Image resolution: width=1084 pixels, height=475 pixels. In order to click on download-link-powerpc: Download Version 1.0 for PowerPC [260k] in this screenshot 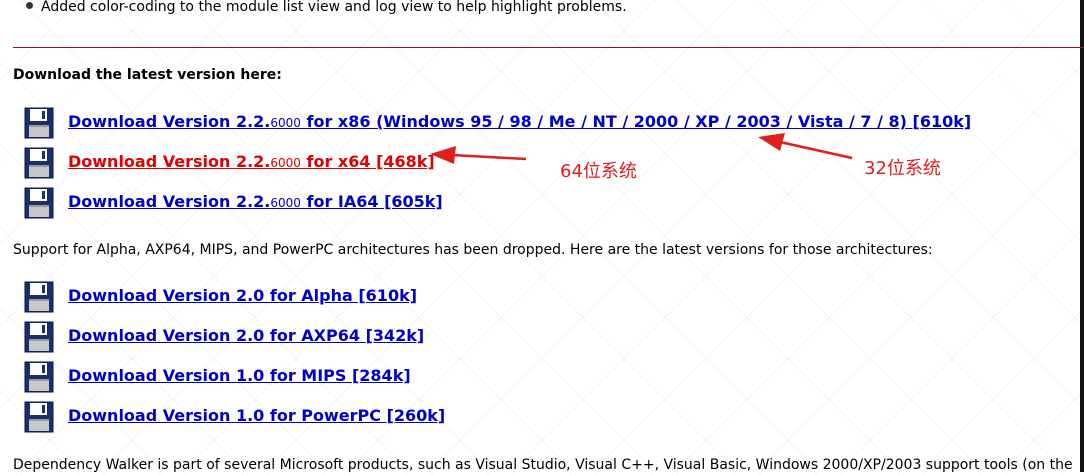, I will do `click(256, 416)`.